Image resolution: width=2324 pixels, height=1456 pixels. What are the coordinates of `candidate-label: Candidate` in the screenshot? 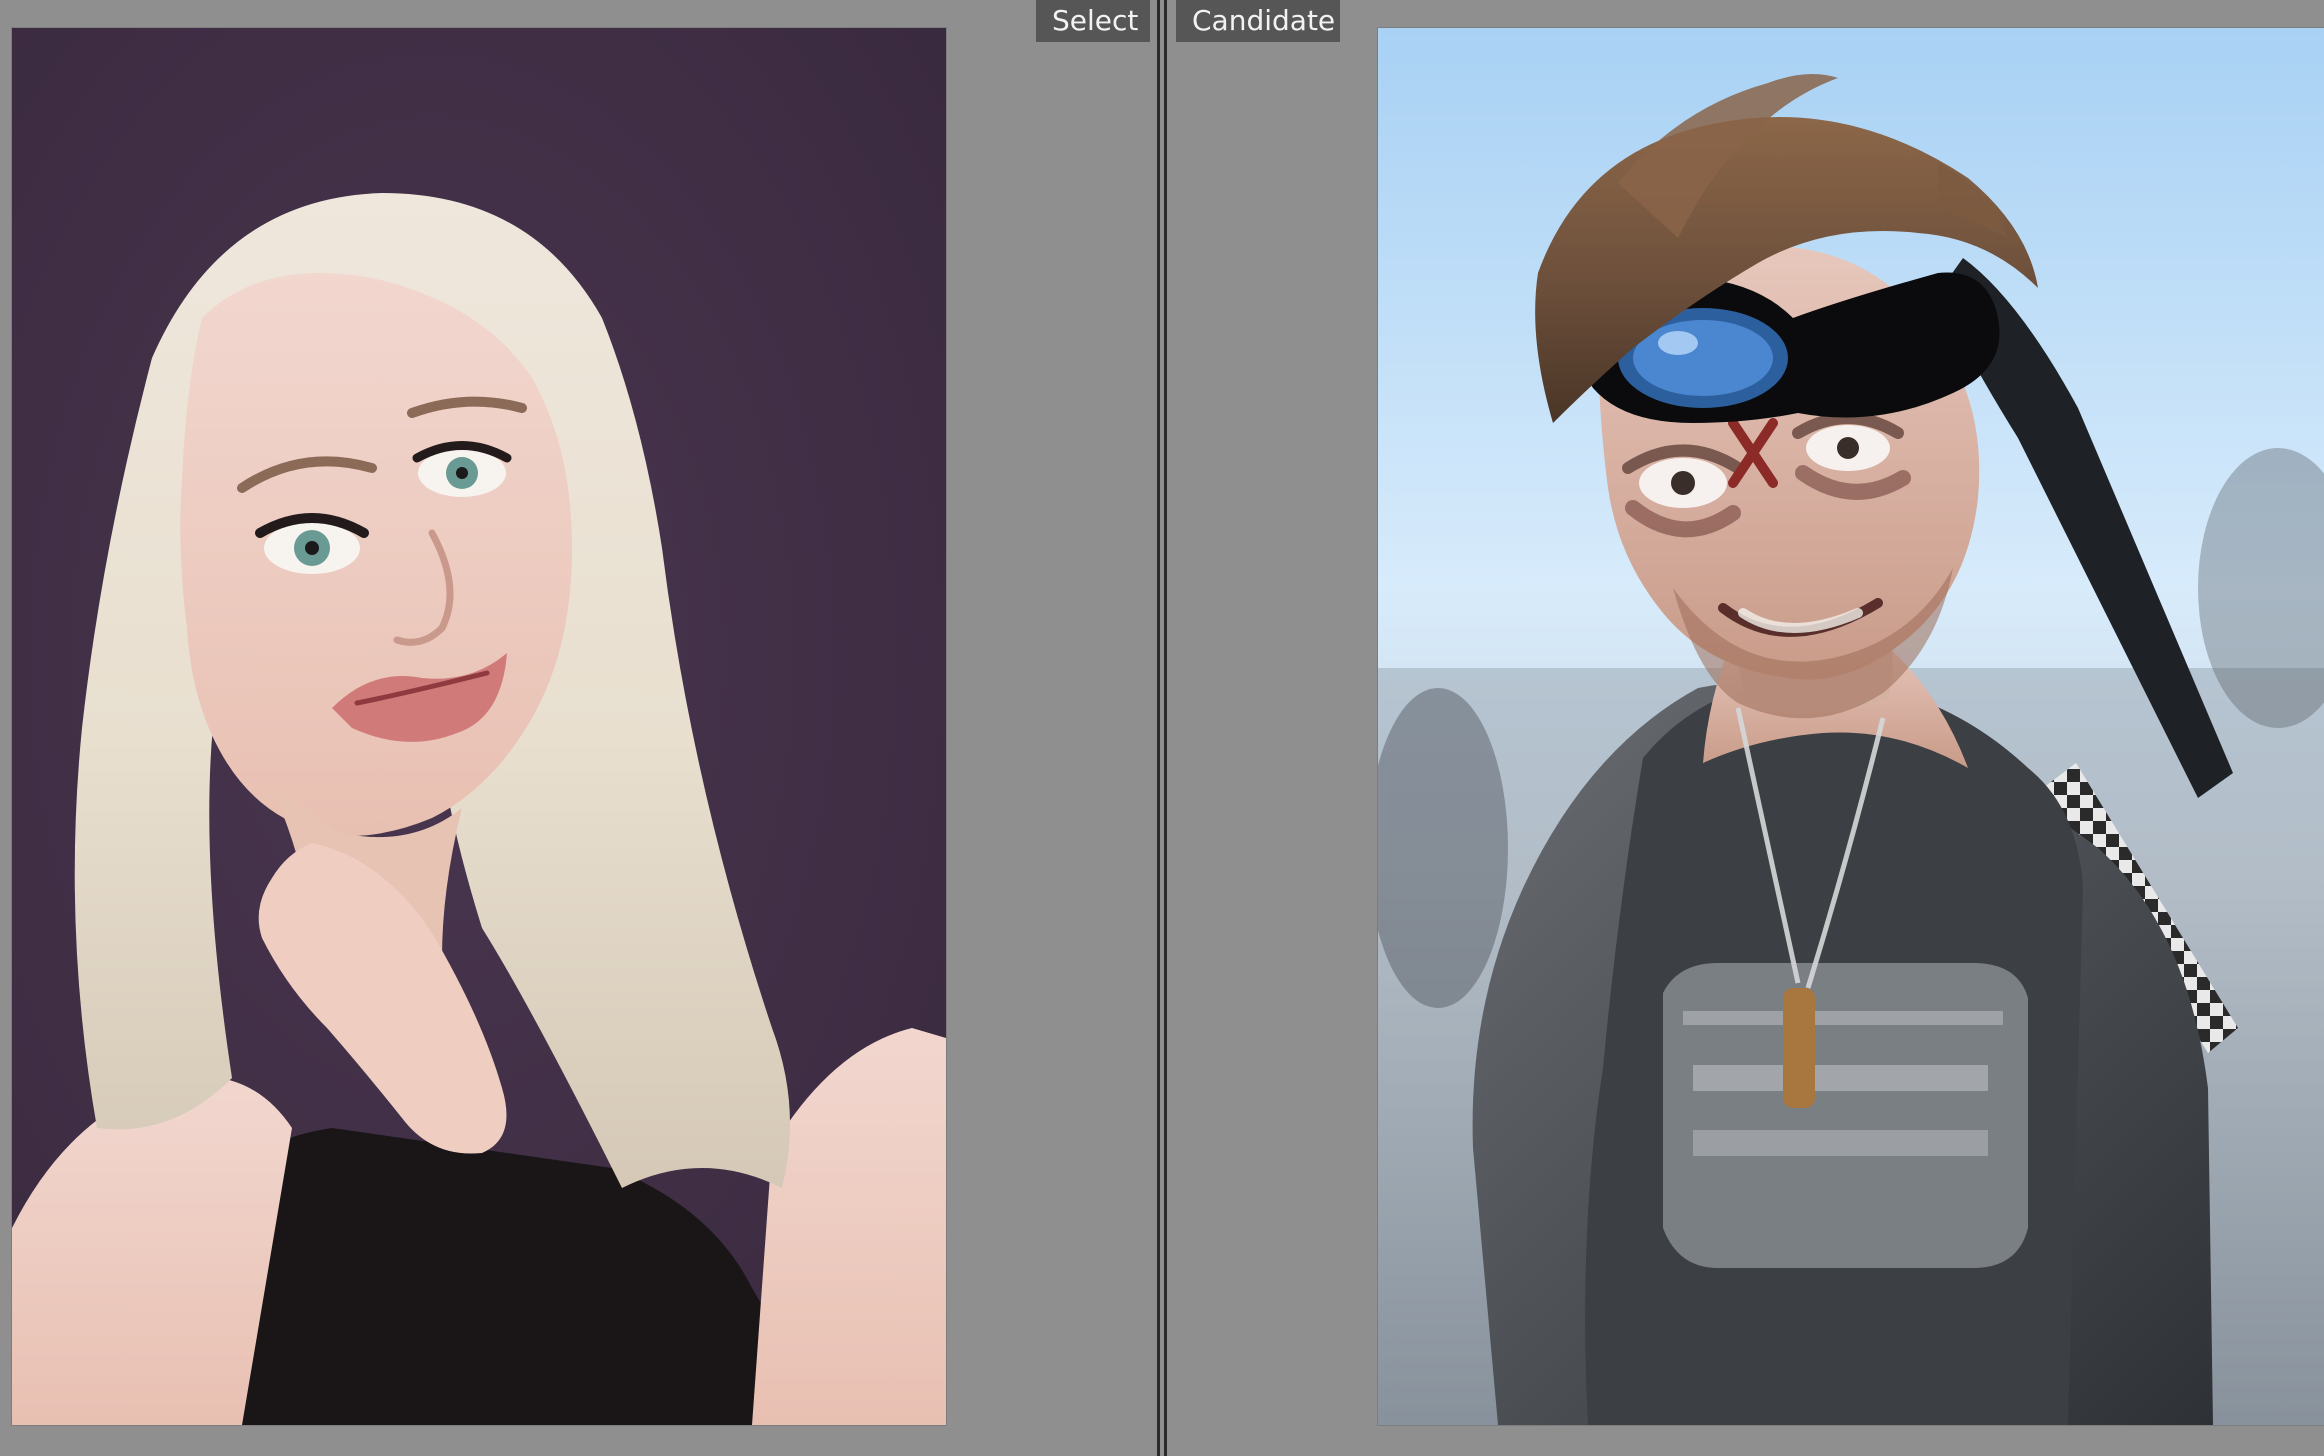 It's located at (1258, 21).